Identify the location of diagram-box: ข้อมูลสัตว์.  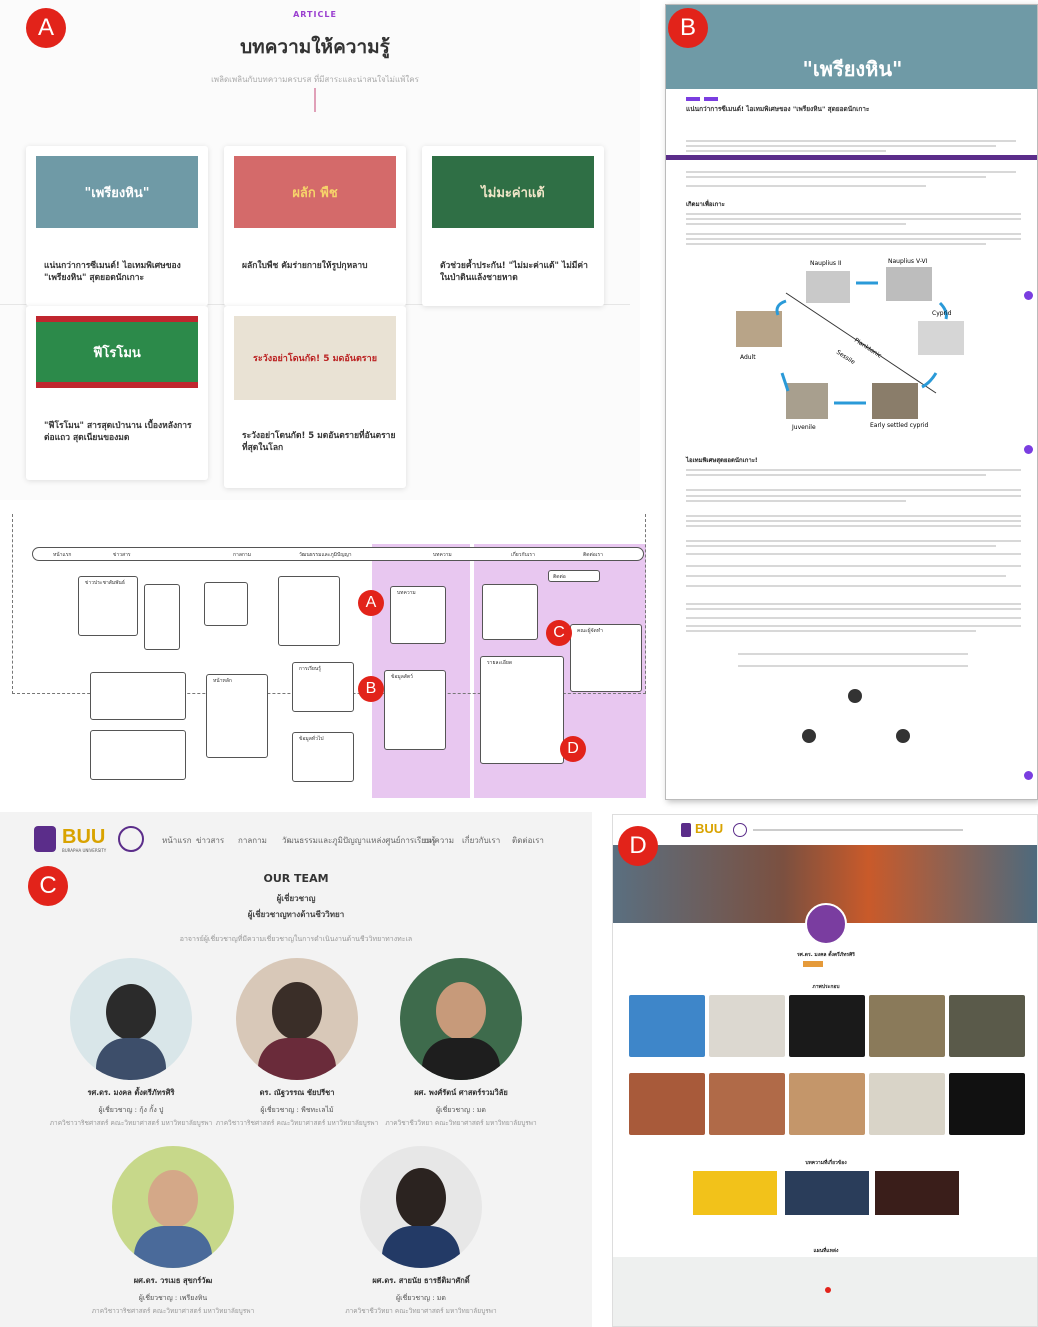
(415, 710).